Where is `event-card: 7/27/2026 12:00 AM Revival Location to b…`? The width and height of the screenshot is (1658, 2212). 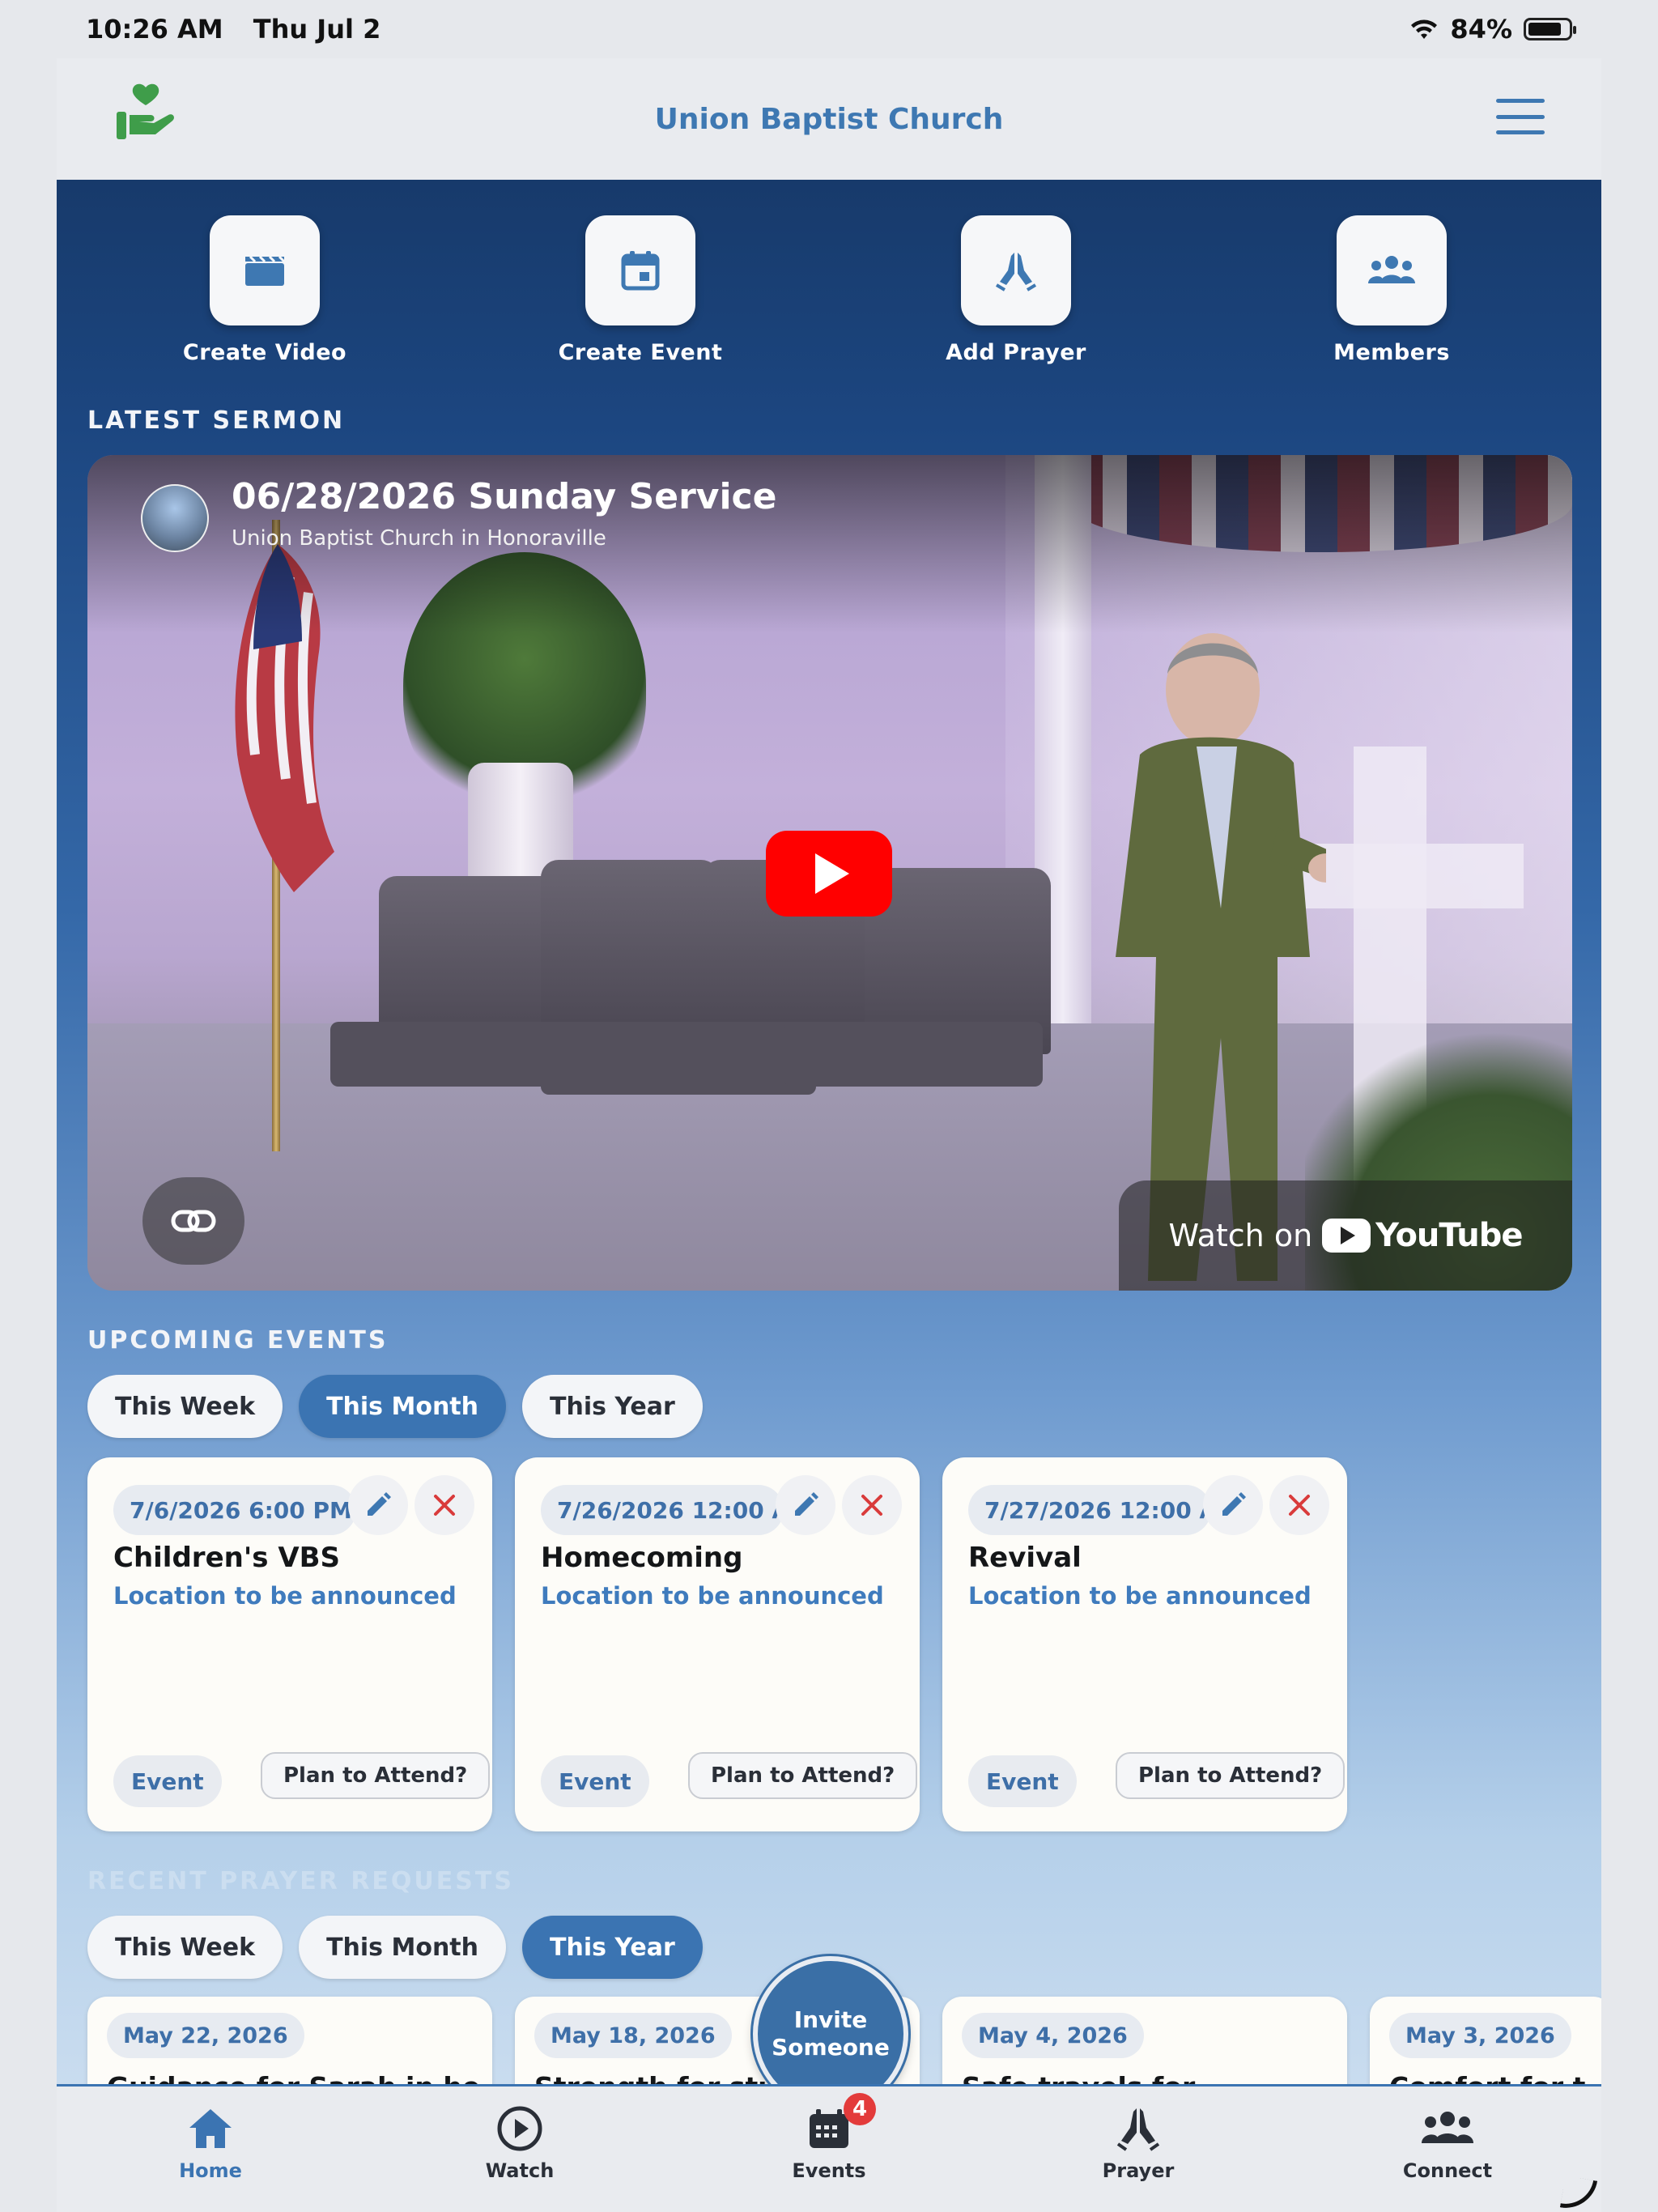 event-card: 7/27/2026 12:00 AM Revival Location to b… is located at coordinates (1144, 1644).